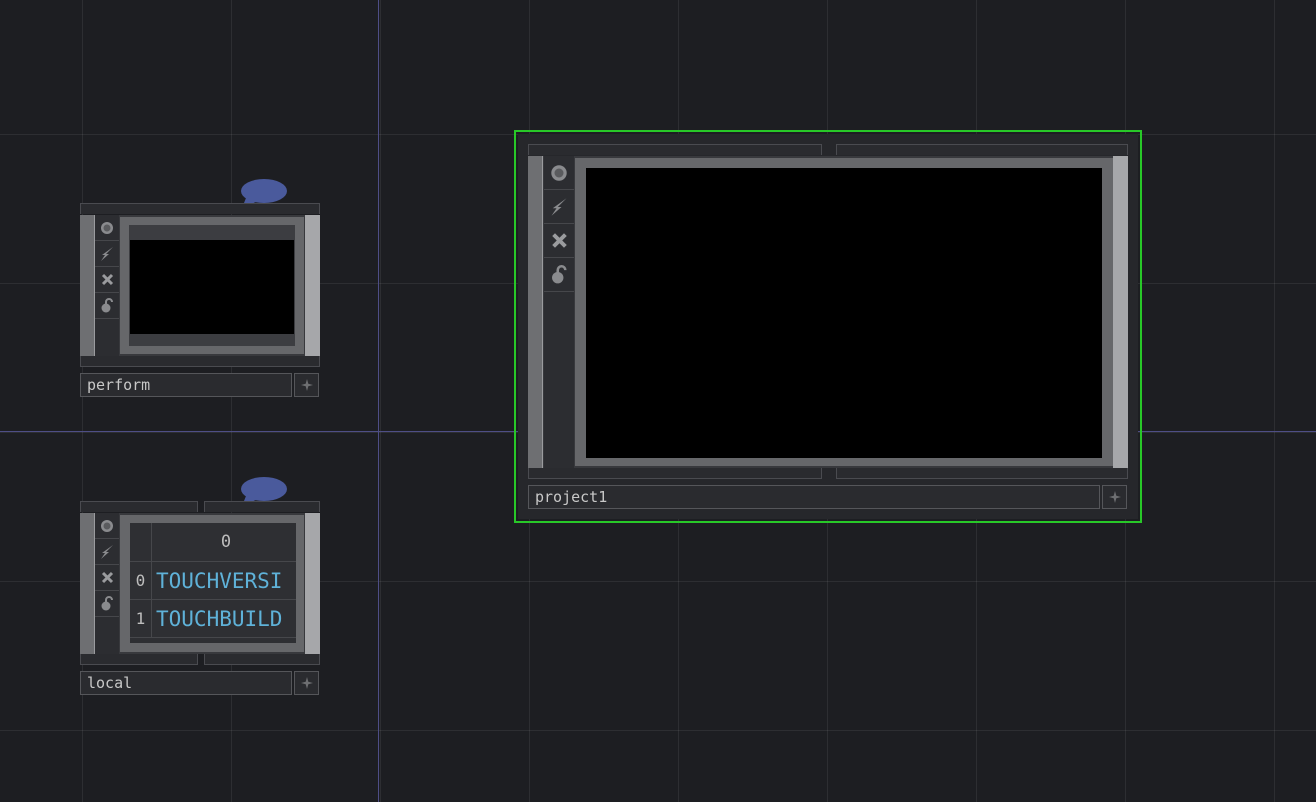 The height and width of the screenshot is (802, 1316). What do you see at coordinates (141, 542) in the screenshot?
I see `table-corner-cell` at bounding box center [141, 542].